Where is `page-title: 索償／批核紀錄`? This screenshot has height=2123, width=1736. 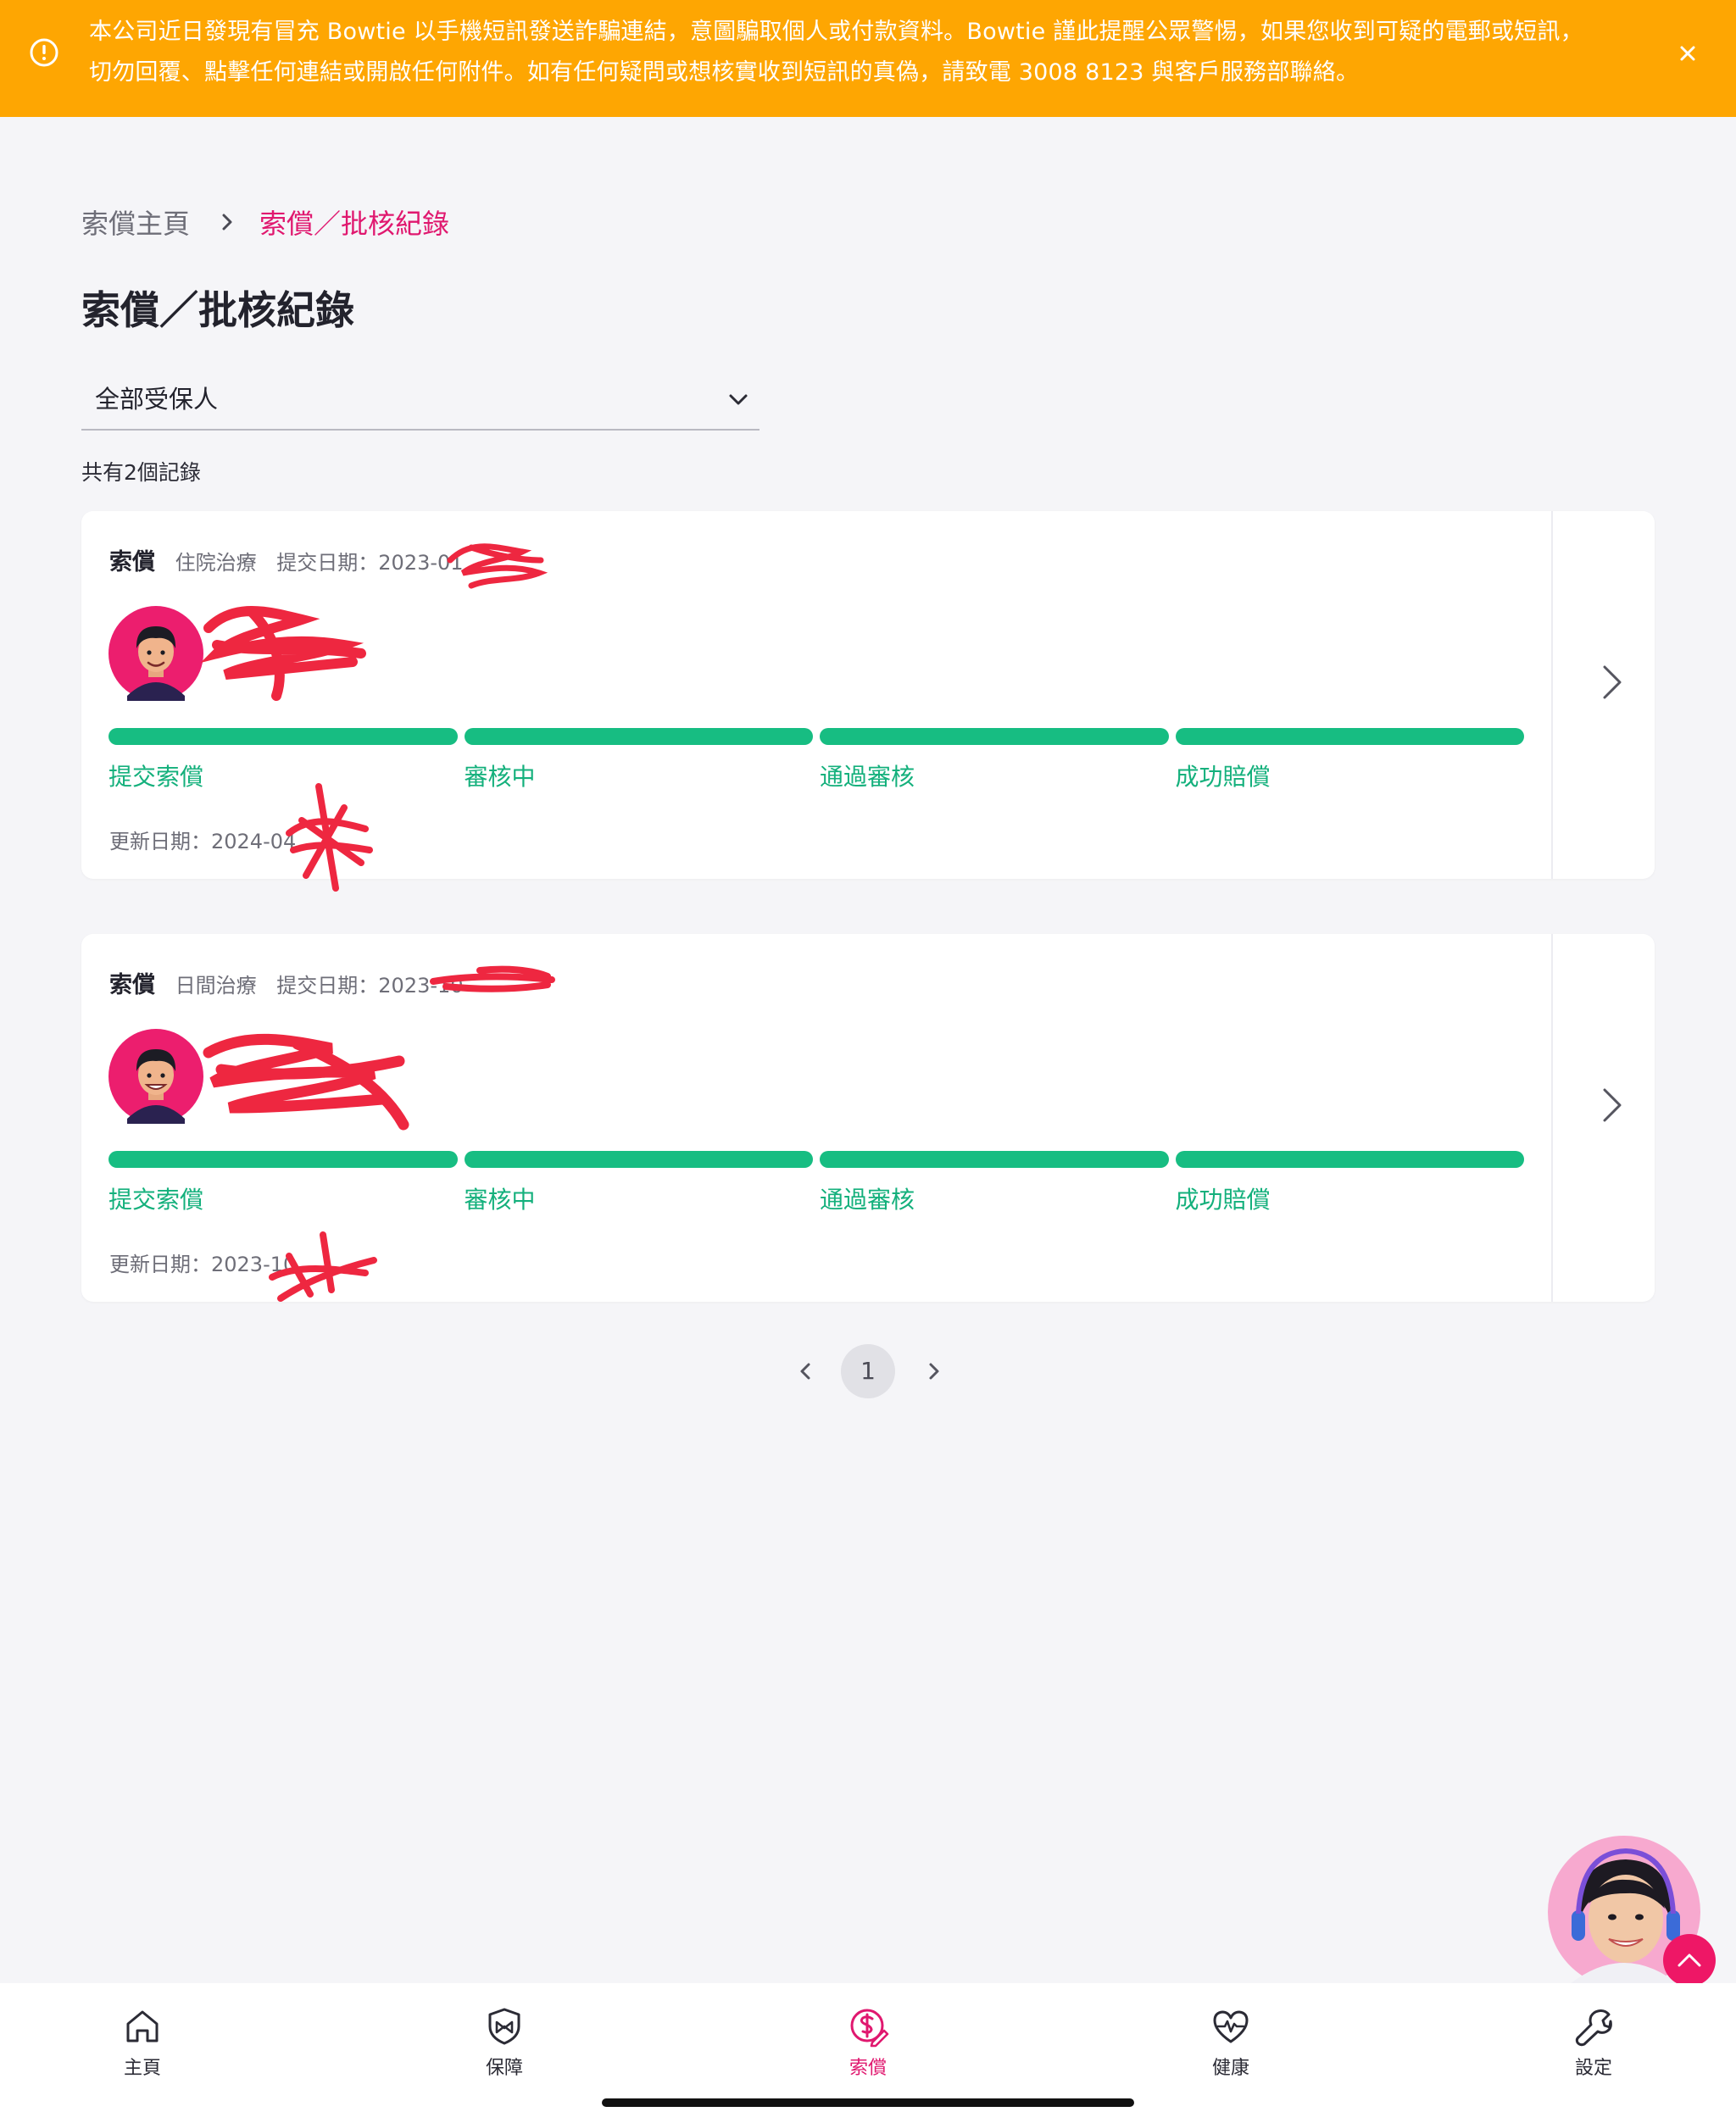 page-title: 索償／批核紀錄 is located at coordinates (217, 310).